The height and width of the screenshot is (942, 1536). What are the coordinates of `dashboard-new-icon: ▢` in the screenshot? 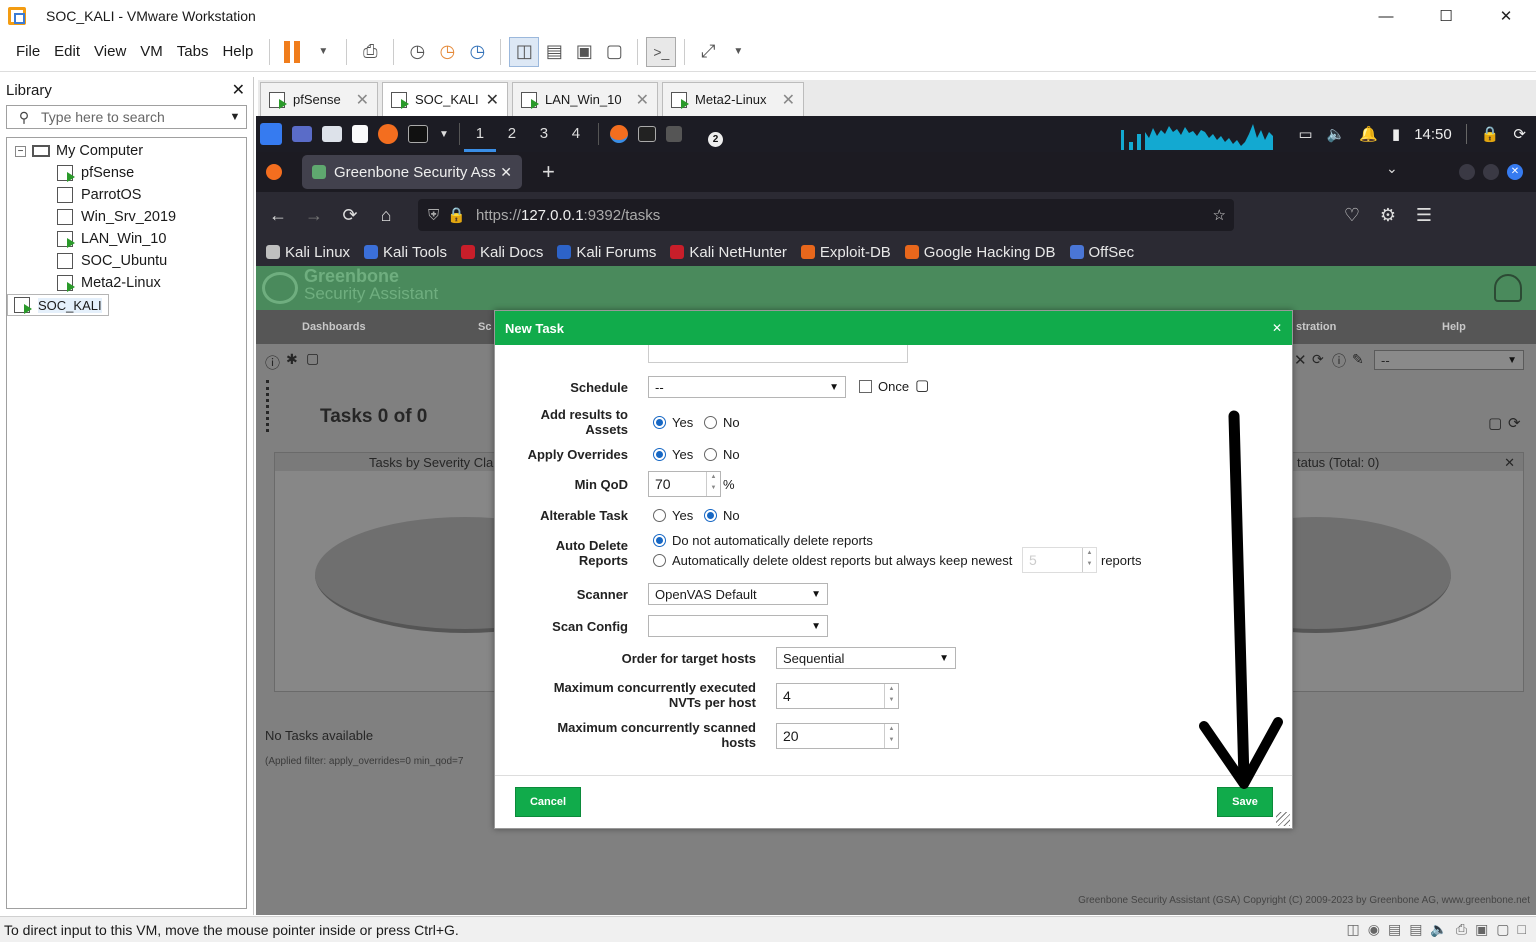 It's located at (1495, 423).